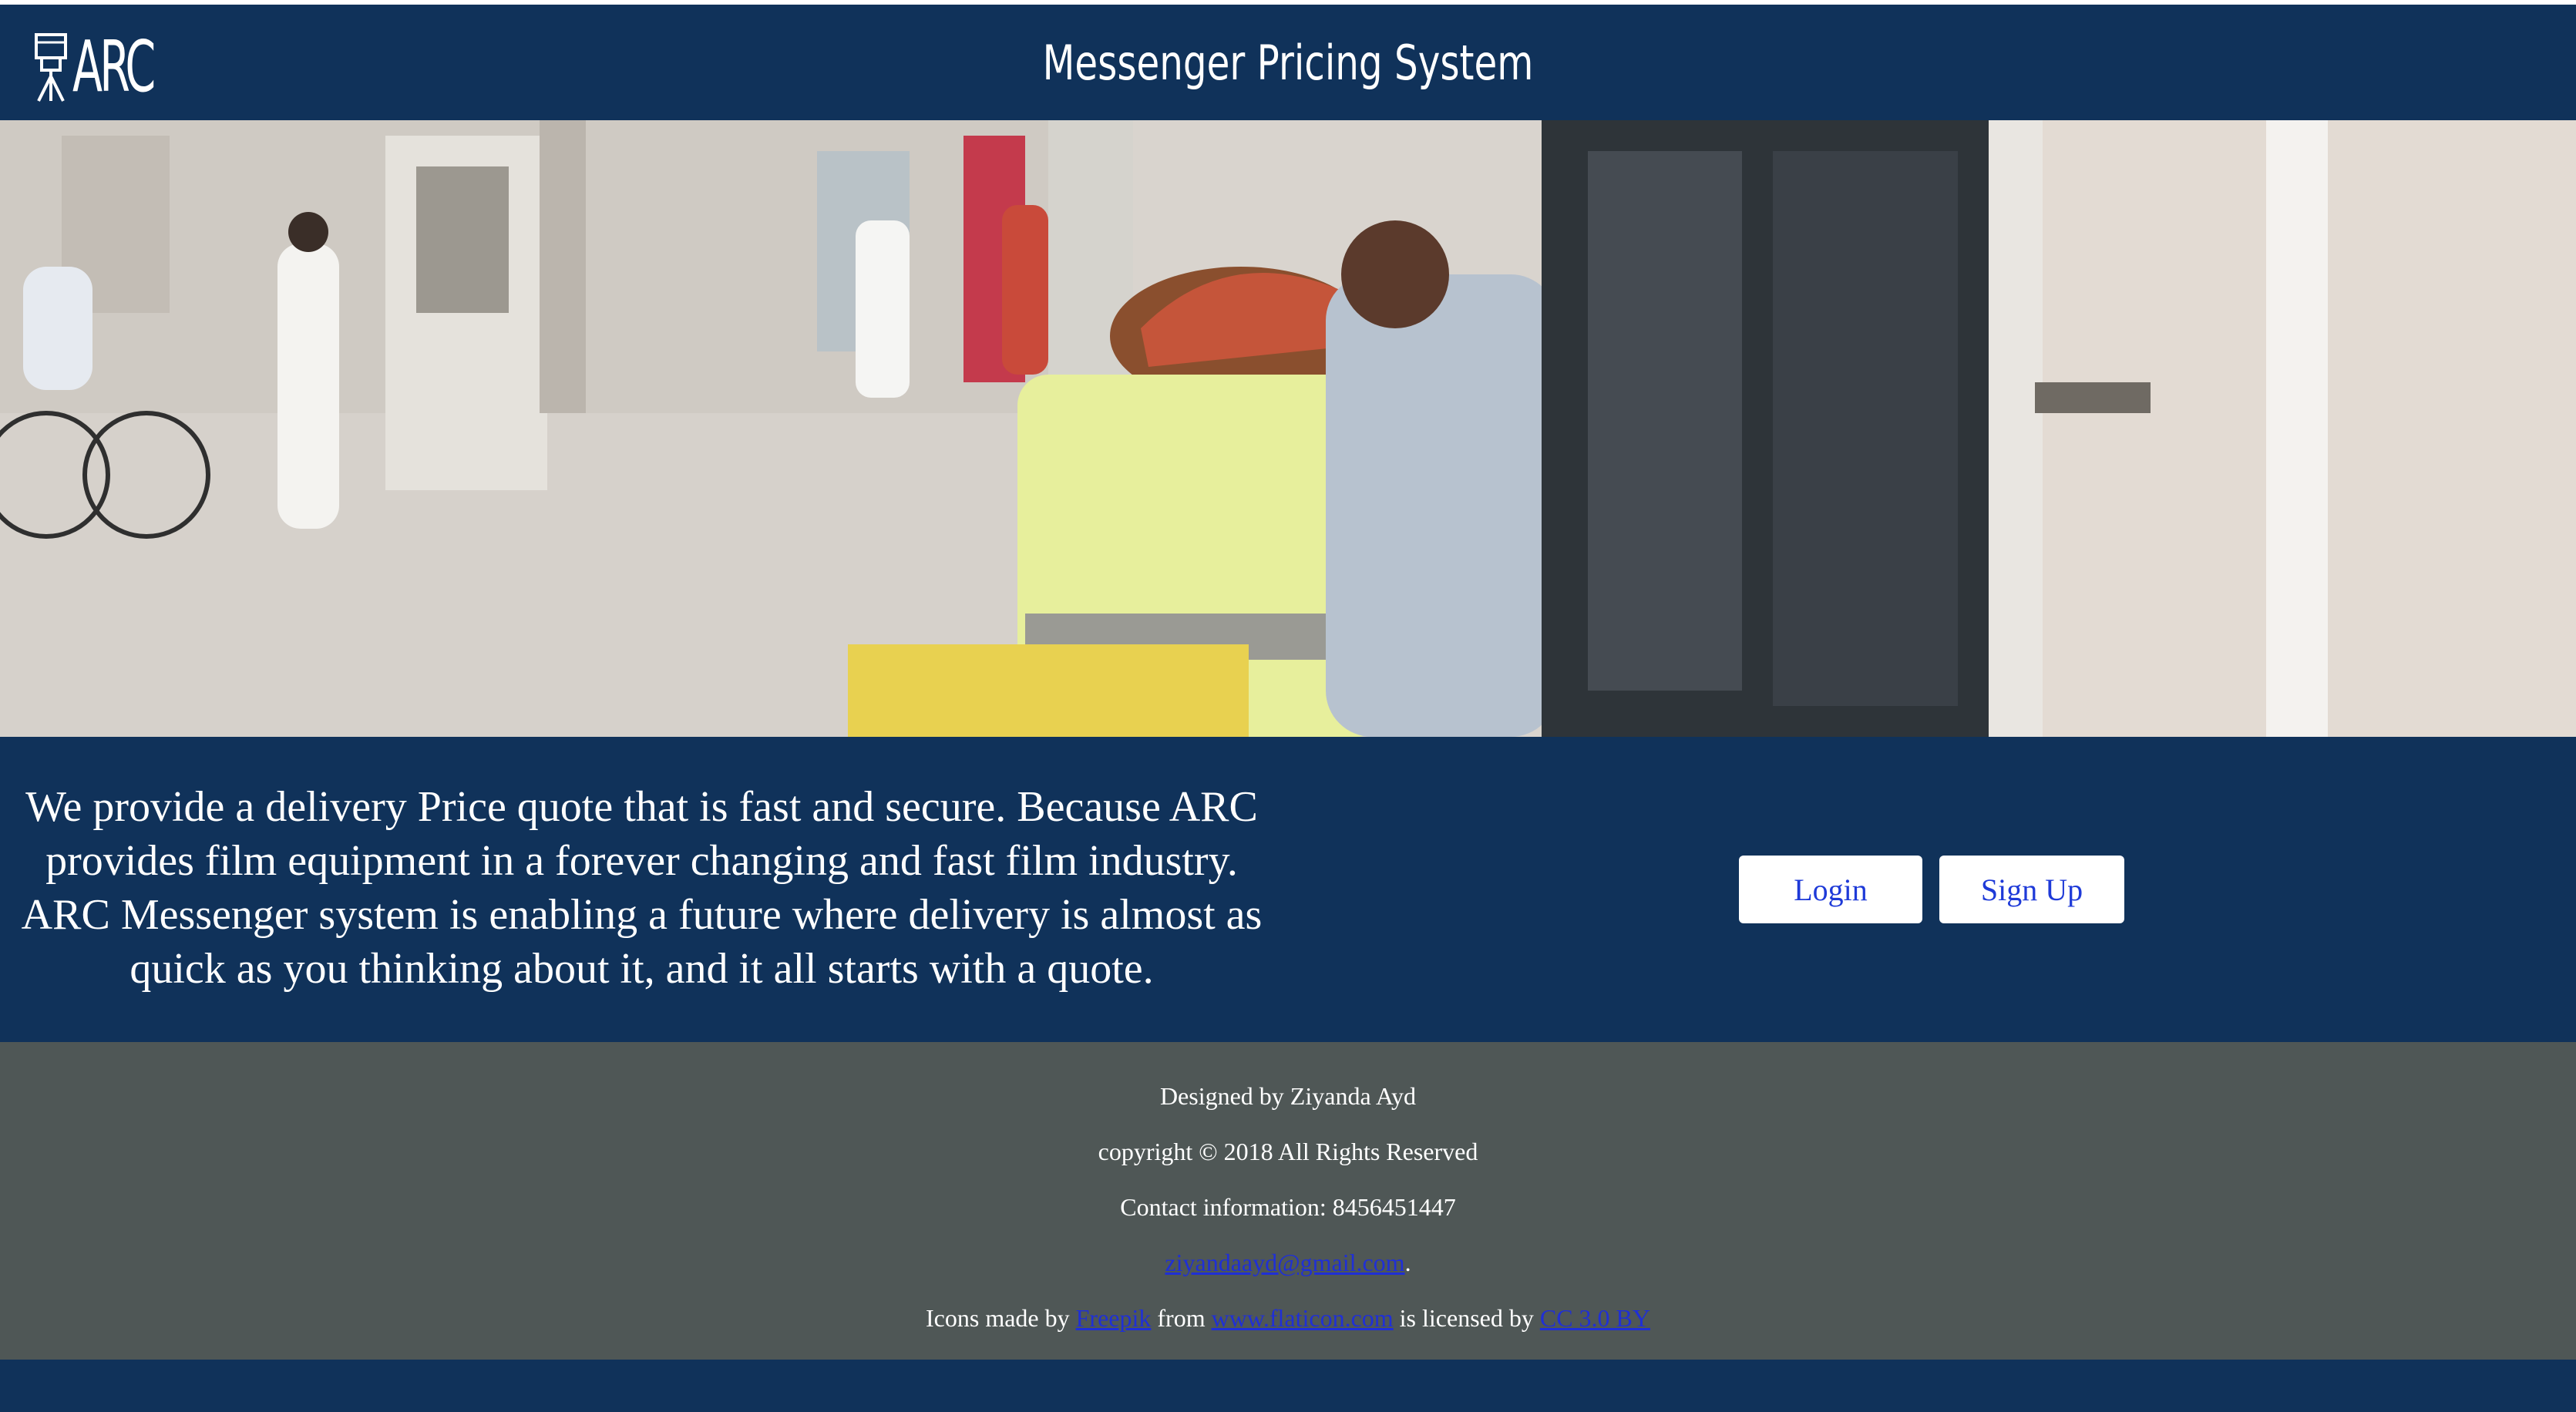  What do you see at coordinates (998, 1318) in the screenshot?
I see `icons-credit-prefix: Icons made by` at bounding box center [998, 1318].